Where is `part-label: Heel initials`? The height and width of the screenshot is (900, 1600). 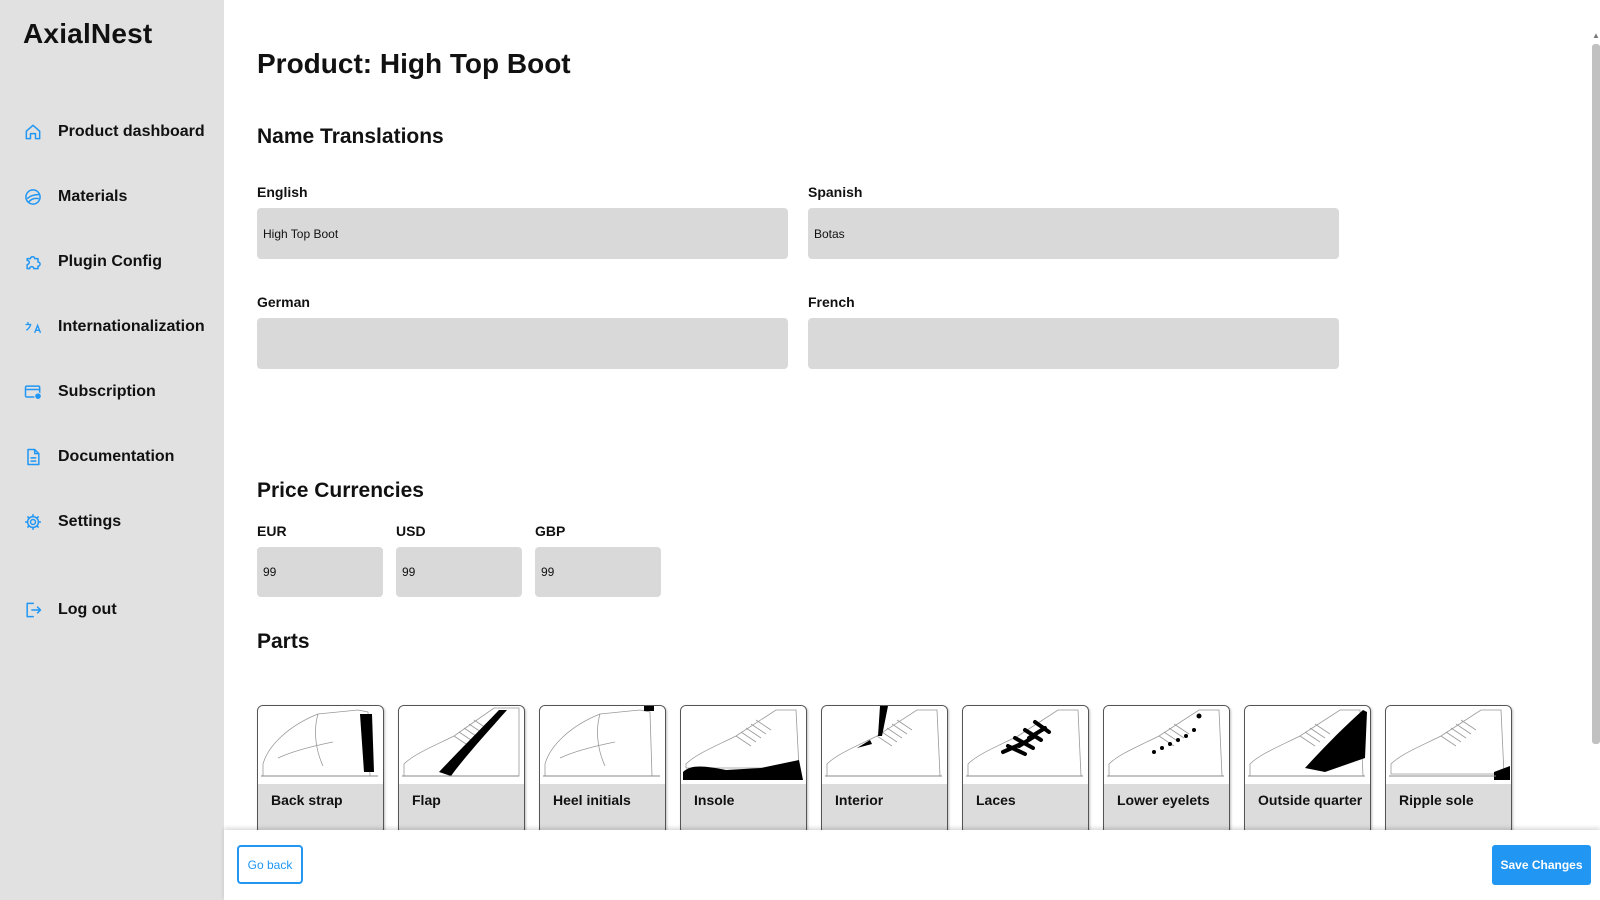
part-label: Heel initials is located at coordinates (592, 800).